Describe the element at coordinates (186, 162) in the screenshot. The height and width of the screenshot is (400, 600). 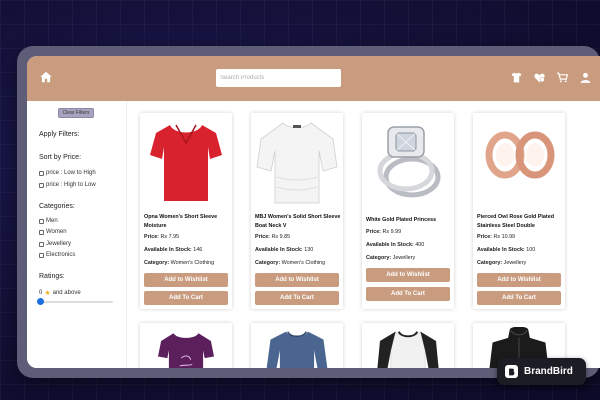
I see `product-image-red-tshirt` at that location.